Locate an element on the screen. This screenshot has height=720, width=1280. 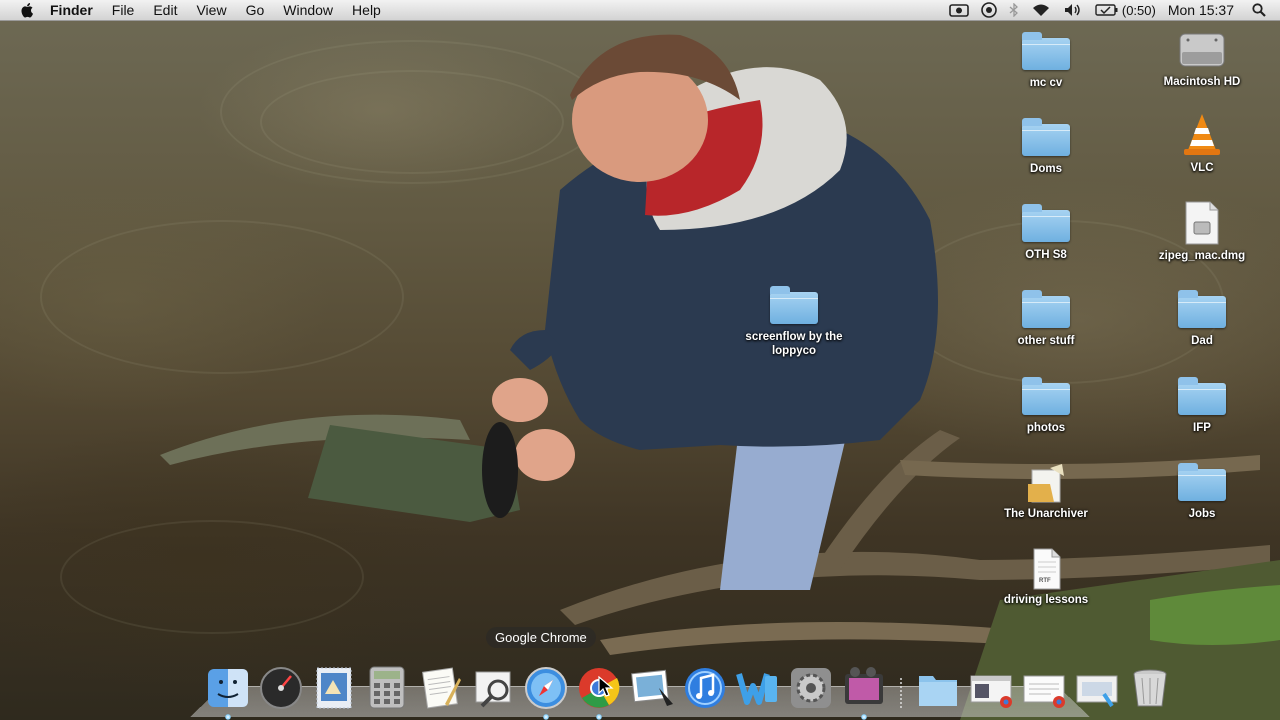
textedit-icon is located at coordinates (441, 688).